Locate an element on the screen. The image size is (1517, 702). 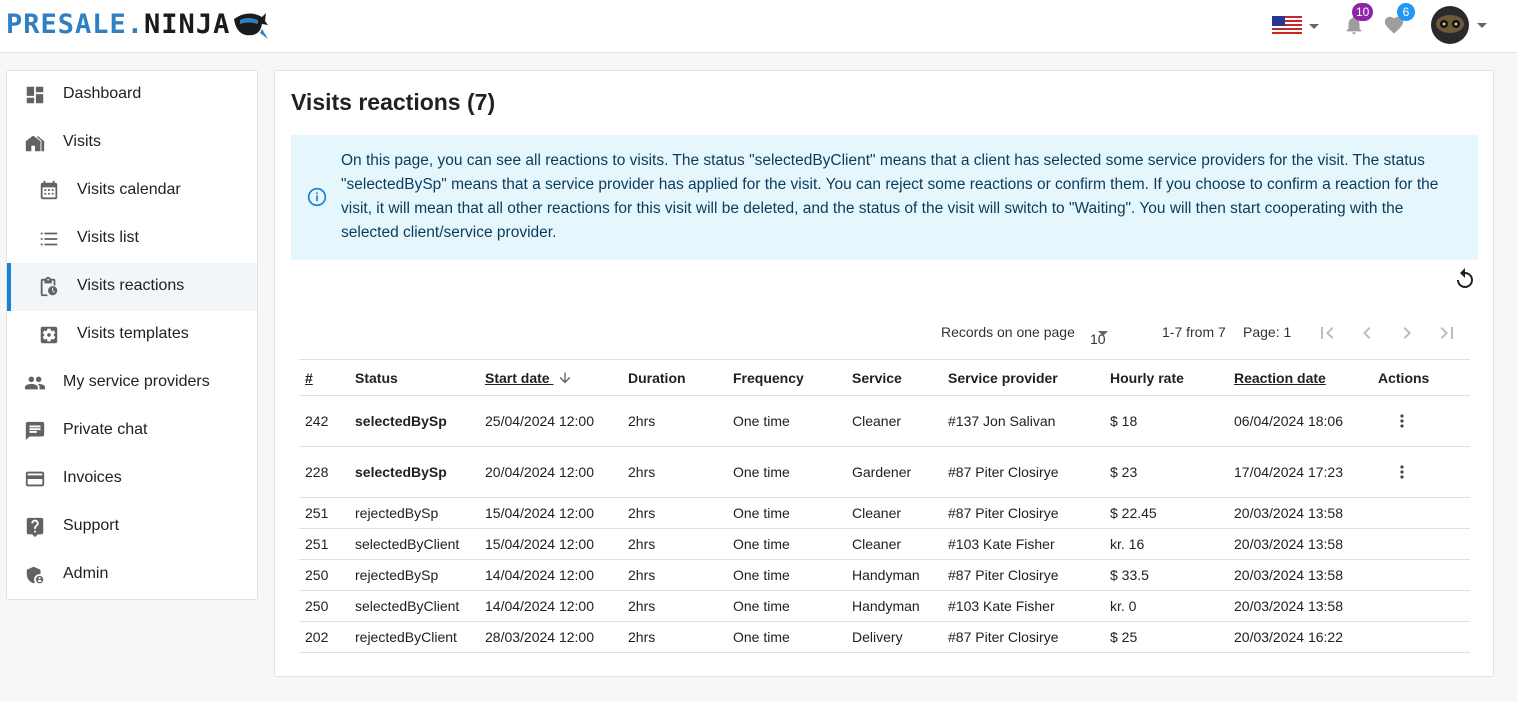
avatar is located at coordinates (1450, 25).